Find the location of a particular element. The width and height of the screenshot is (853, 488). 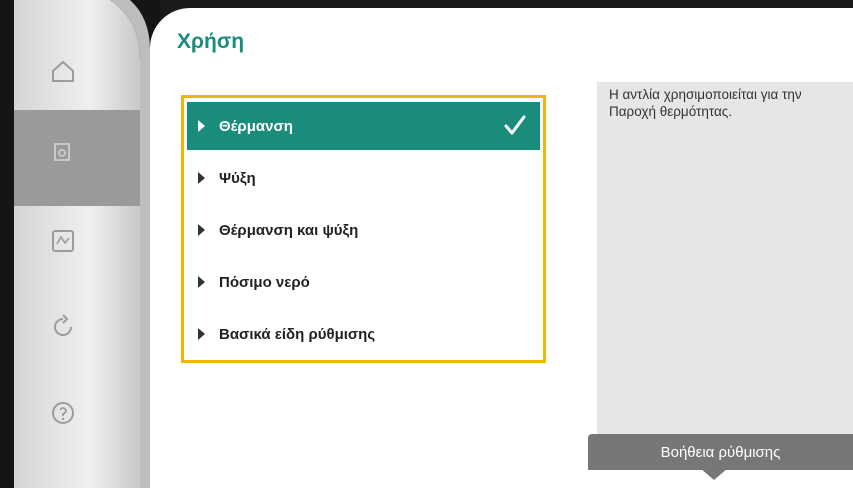

menu-item-heating-and-cooling: Θέρμανση και ψύξη is located at coordinates (363, 230).